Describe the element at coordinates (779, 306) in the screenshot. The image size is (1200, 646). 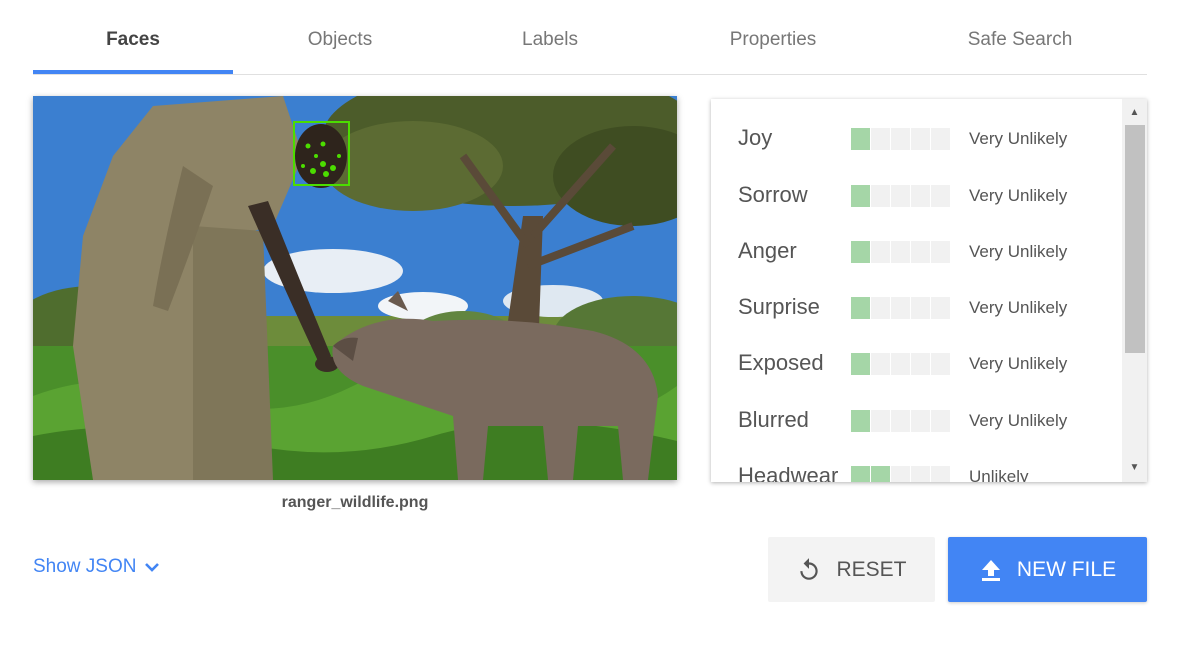
I see `likelihood-label: Surprise` at that location.